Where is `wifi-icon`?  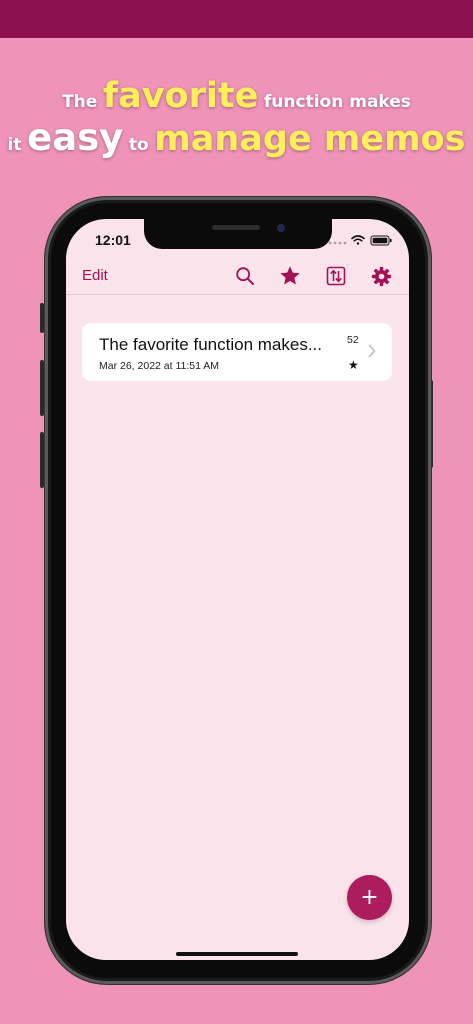
wifi-icon is located at coordinates (358, 240).